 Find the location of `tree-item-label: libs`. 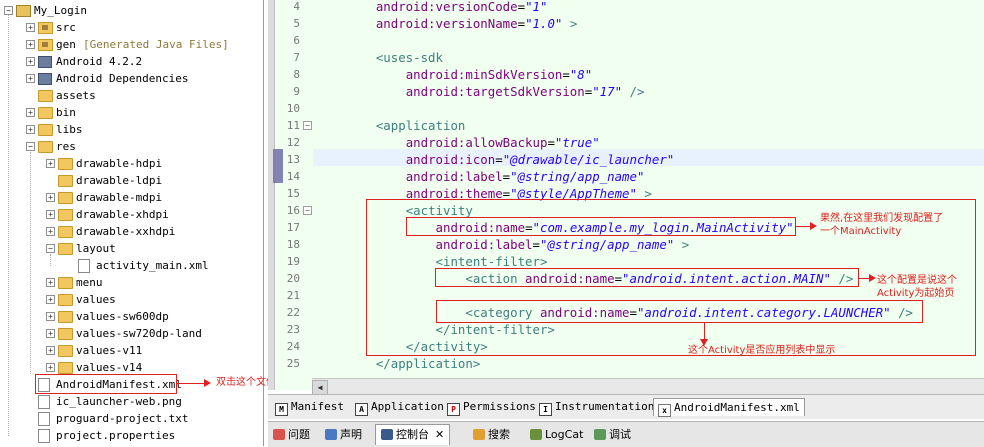

tree-item-label: libs is located at coordinates (69, 129).